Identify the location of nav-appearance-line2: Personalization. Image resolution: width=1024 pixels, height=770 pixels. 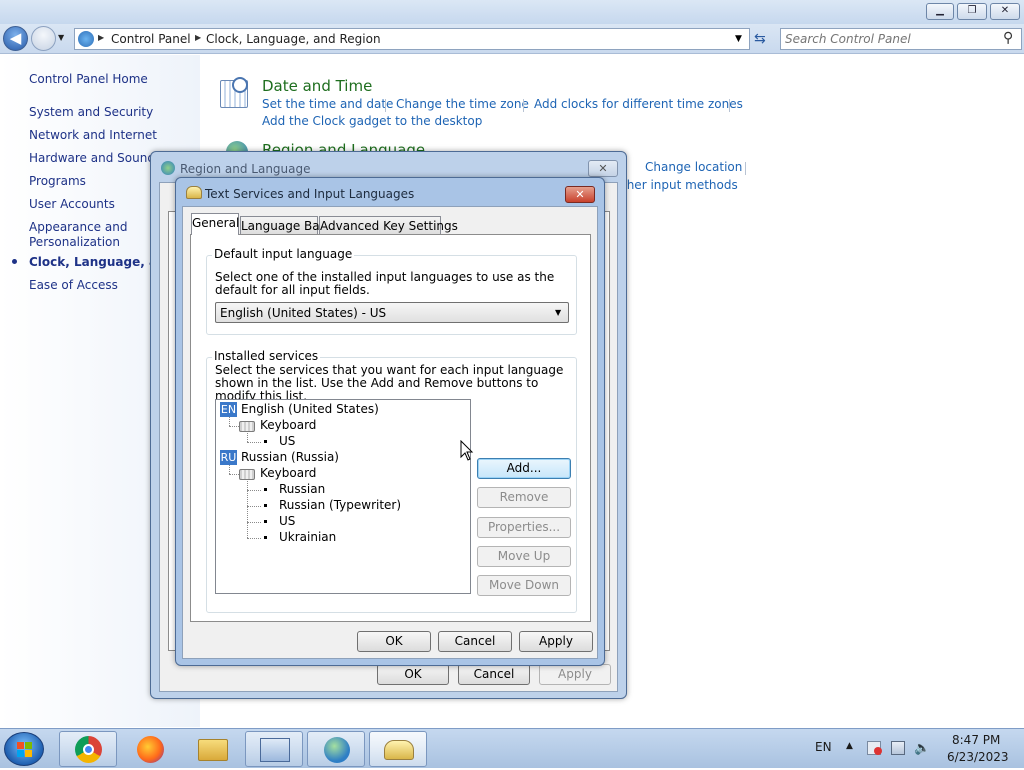
(74, 242).